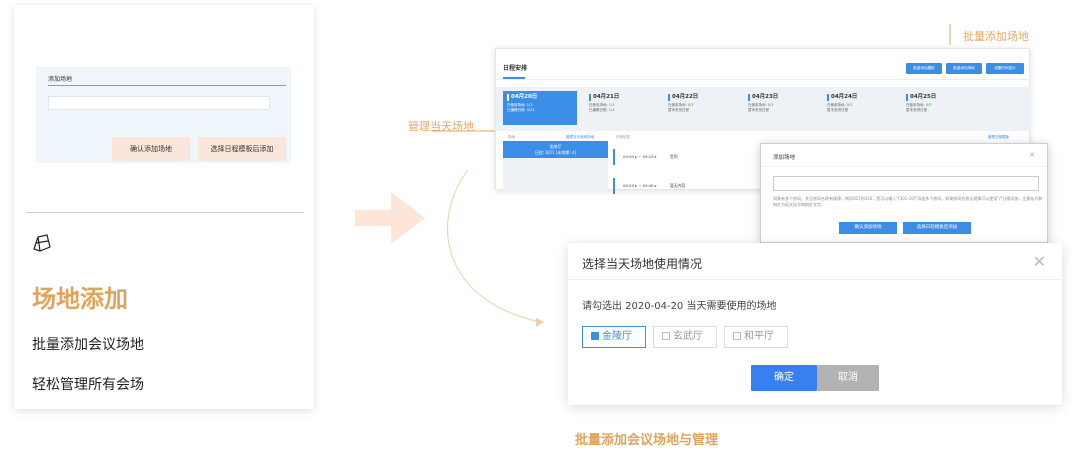 The height and width of the screenshot is (458, 1080). What do you see at coordinates (623, 137) in the screenshot?
I see `schedule-info-label: 日程信息` at bounding box center [623, 137].